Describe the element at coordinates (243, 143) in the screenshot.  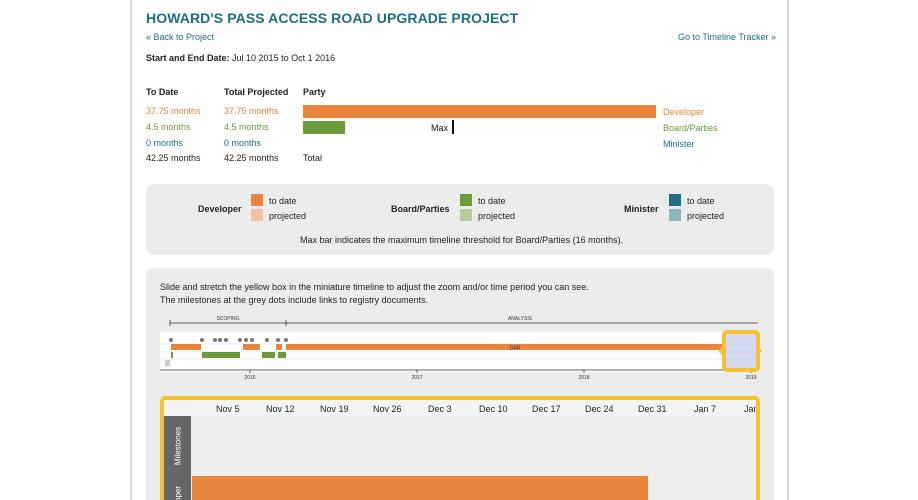
I see `minister-total: 0 months` at that location.